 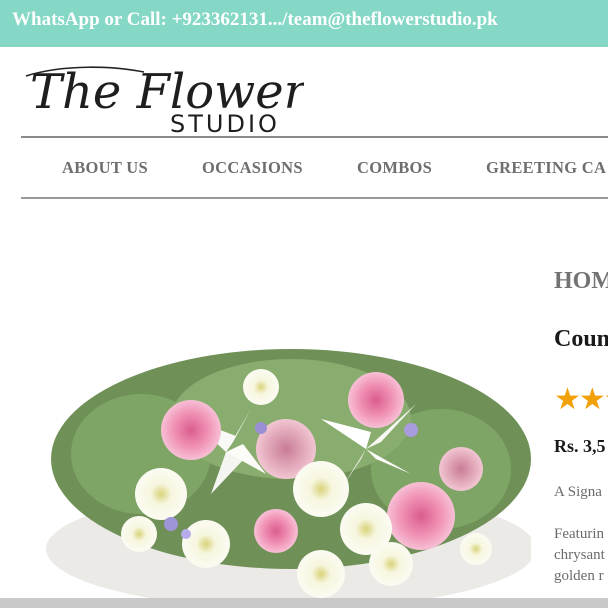 What do you see at coordinates (578, 492) in the screenshot?
I see `product-description-short: A Signa` at bounding box center [578, 492].